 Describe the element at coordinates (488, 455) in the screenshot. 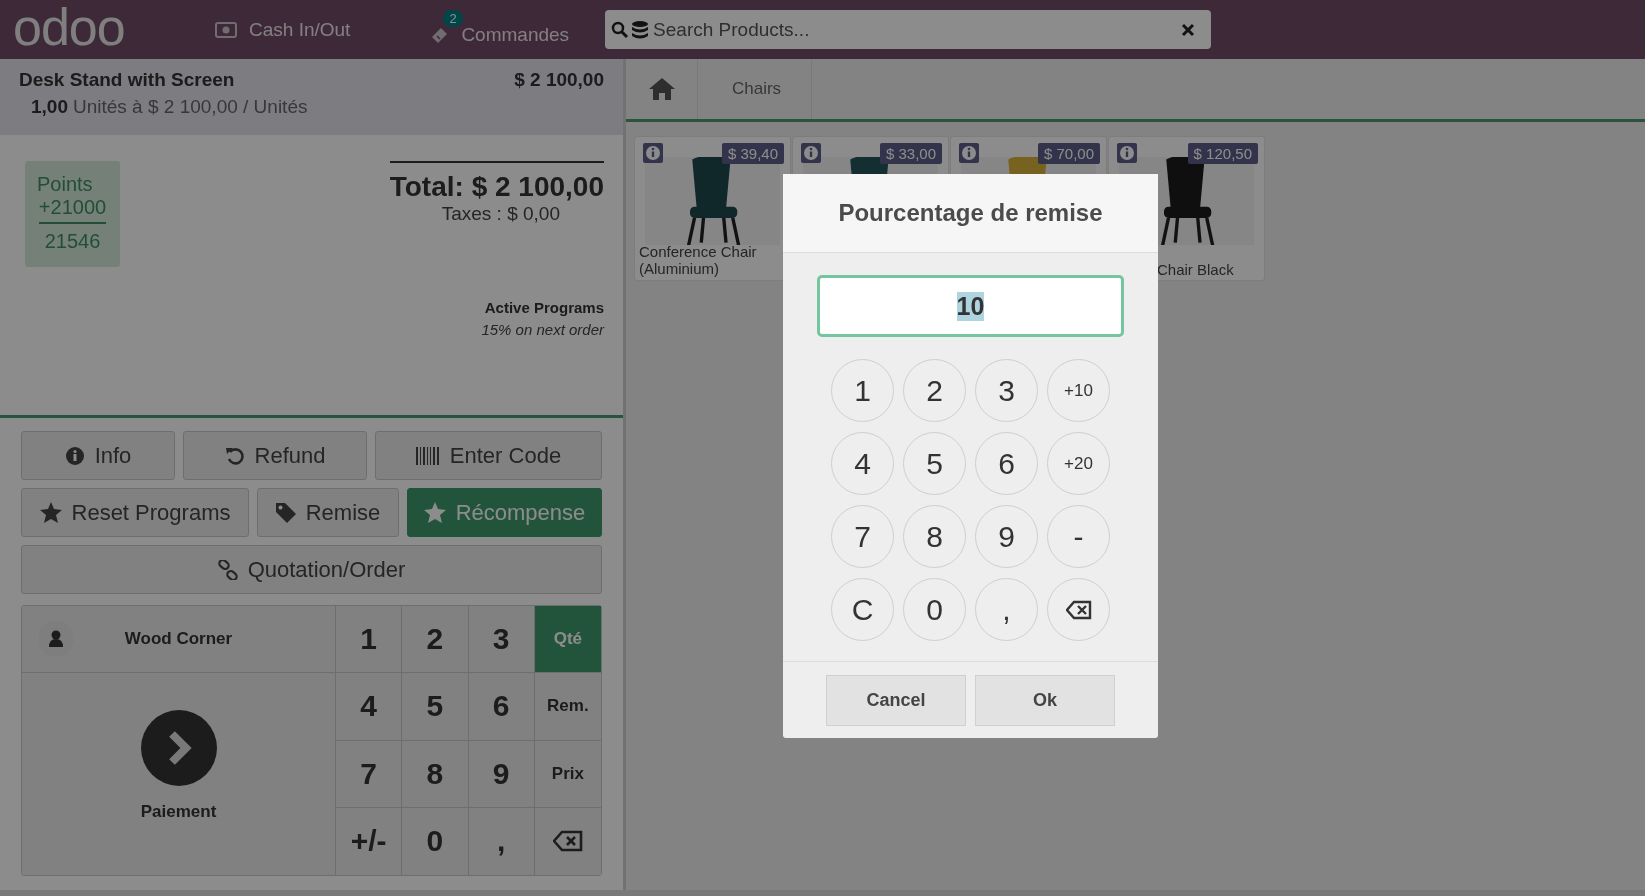

I see `control-button: Enter Code` at that location.